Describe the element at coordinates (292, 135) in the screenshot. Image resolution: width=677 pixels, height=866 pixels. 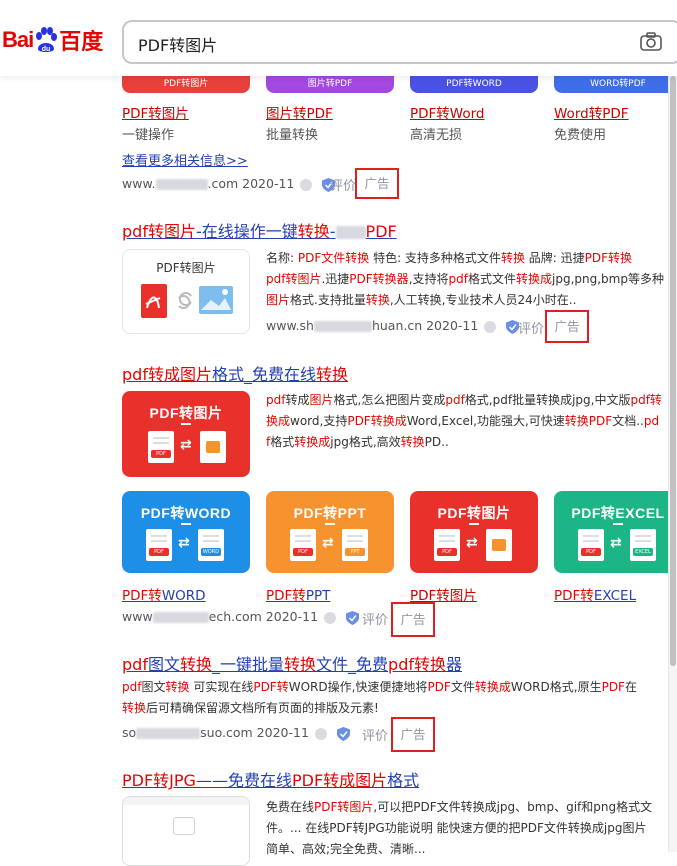
I see `ad1-sub-2: 批量转换` at that location.